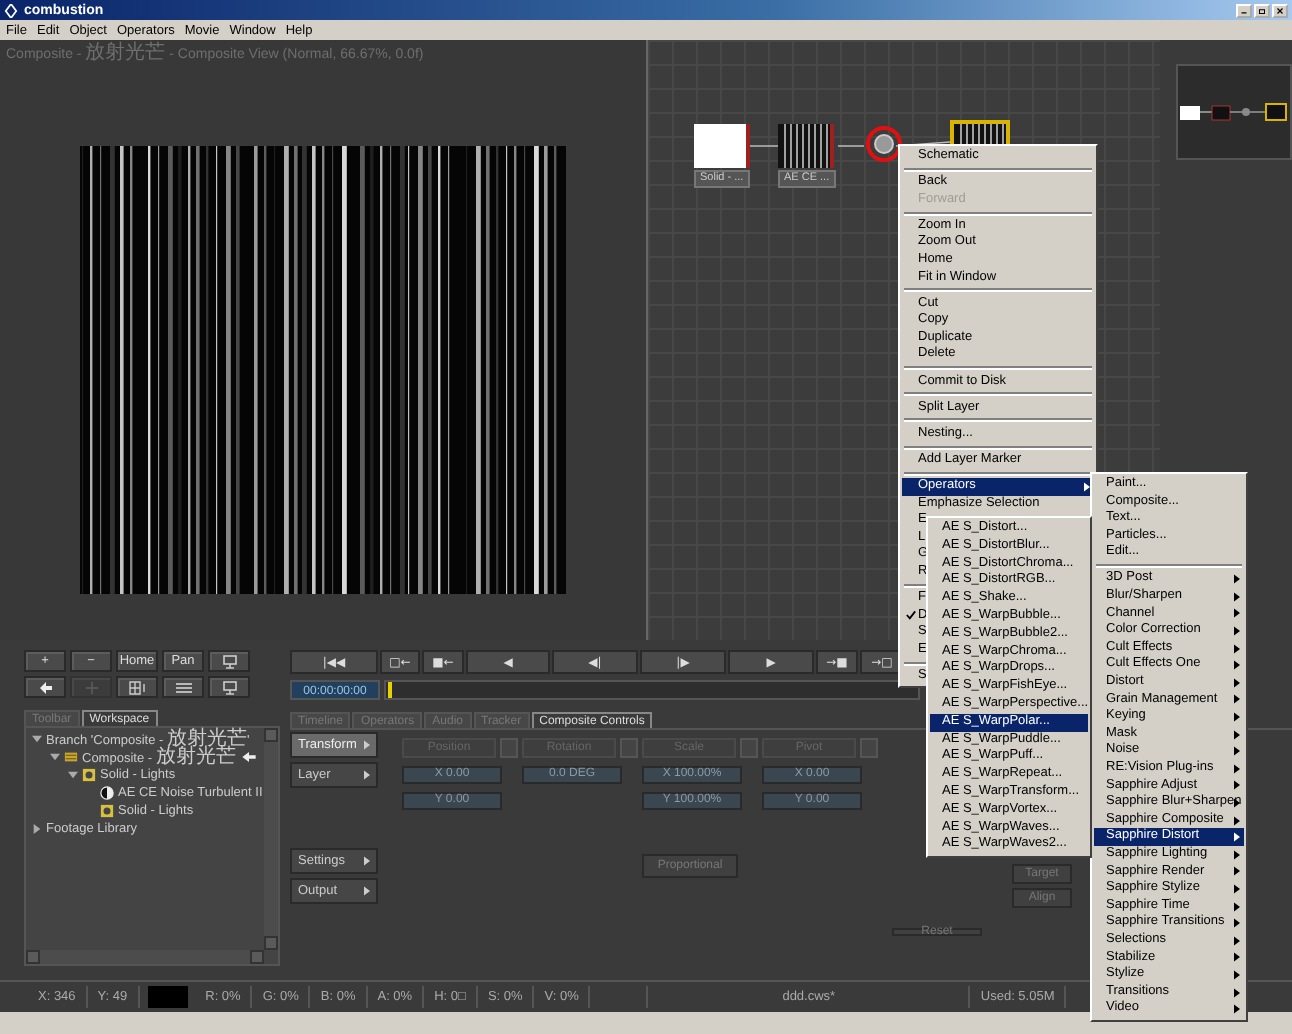 Image resolution: width=1292 pixels, height=1034 pixels. Describe the element at coordinates (1234, 112) in the screenshot. I see `schematic-minimap-drawing` at that location.